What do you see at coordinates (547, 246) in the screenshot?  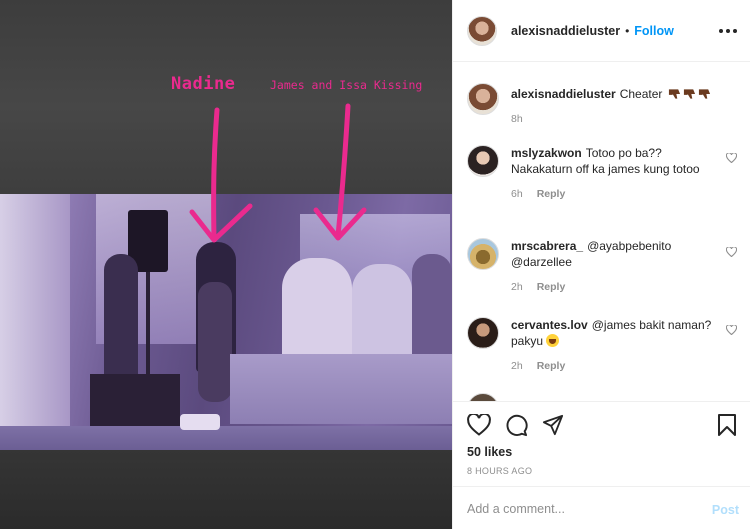 I see `comment-username: mrscabrera_` at bounding box center [547, 246].